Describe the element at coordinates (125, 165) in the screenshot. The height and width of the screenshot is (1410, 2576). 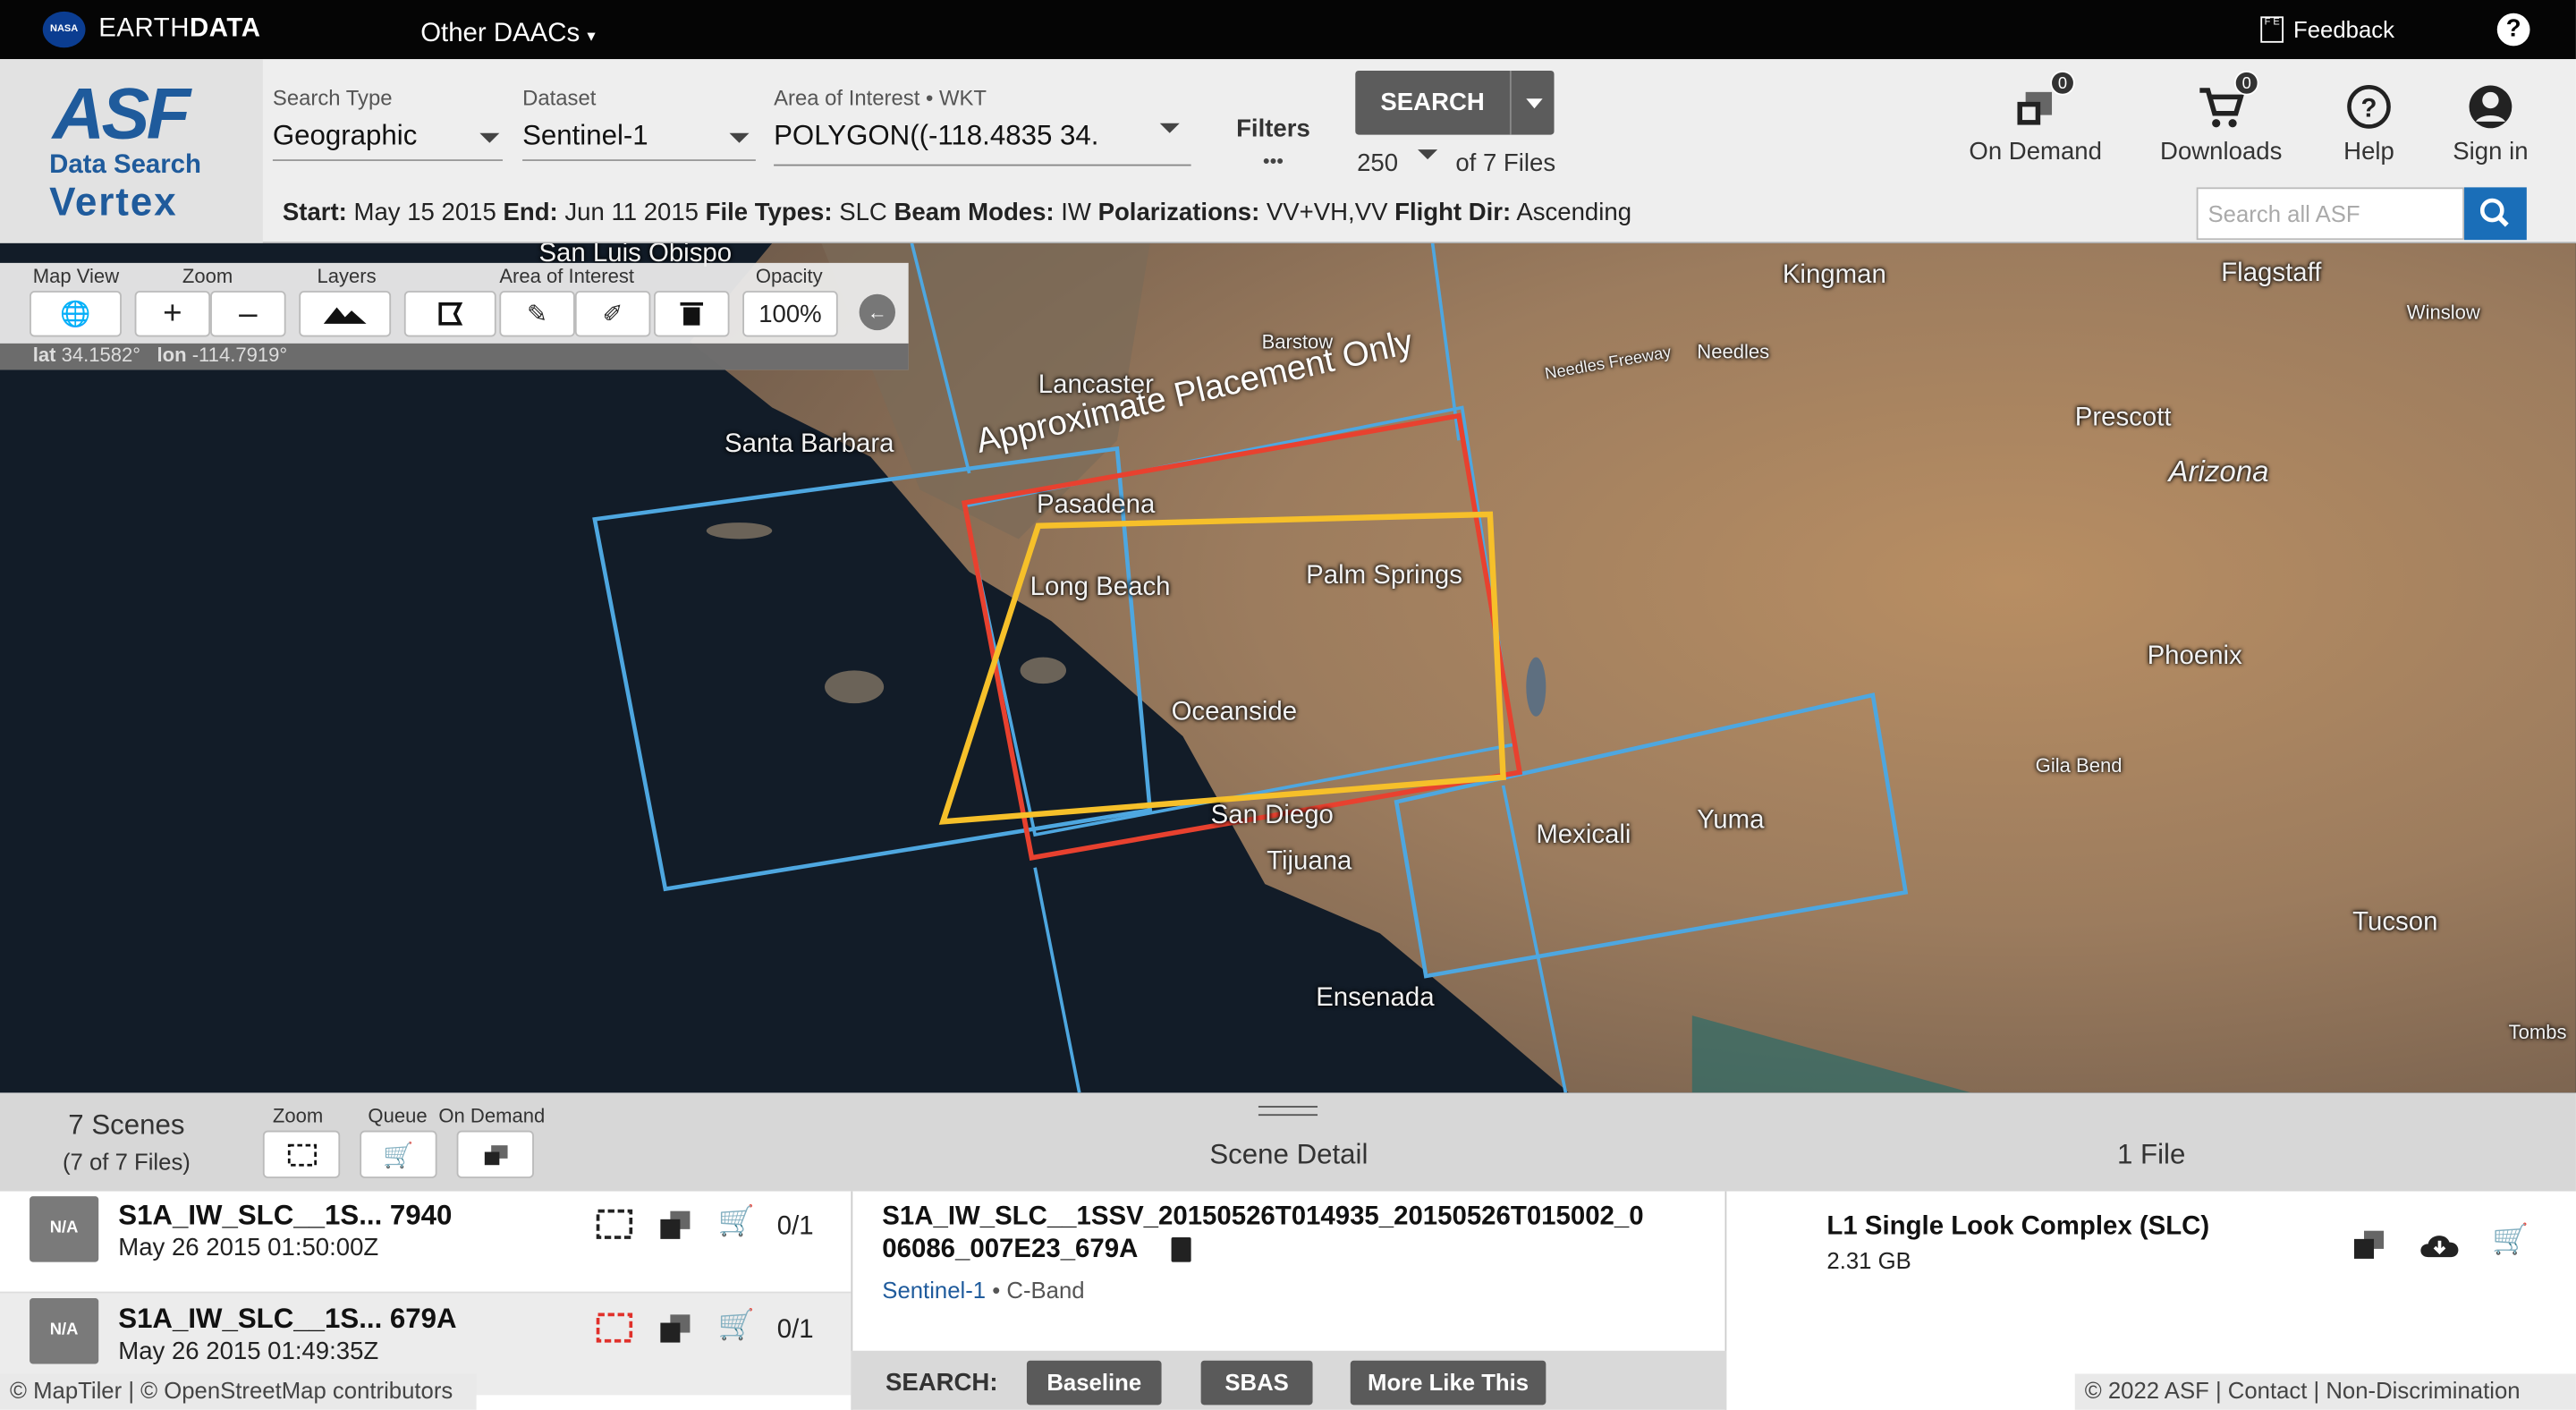
I see `logo-data-search: Data Search` at that location.